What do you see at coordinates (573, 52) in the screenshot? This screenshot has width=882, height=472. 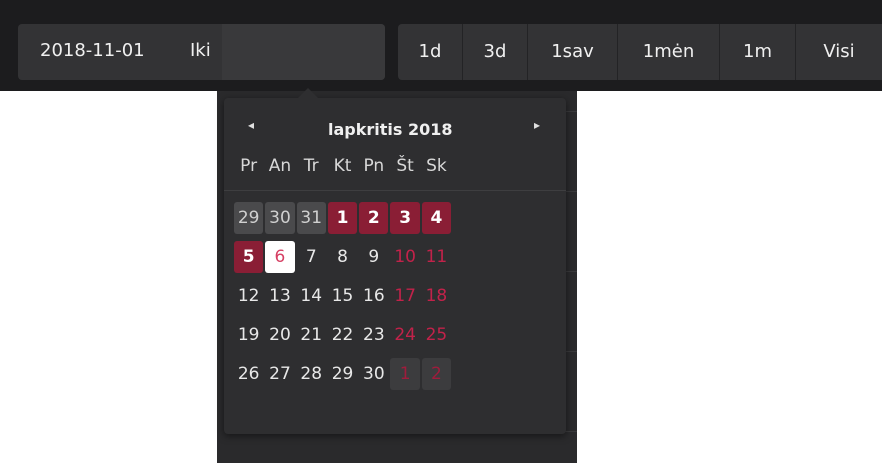 I see `range-1week-button: 1sav` at bounding box center [573, 52].